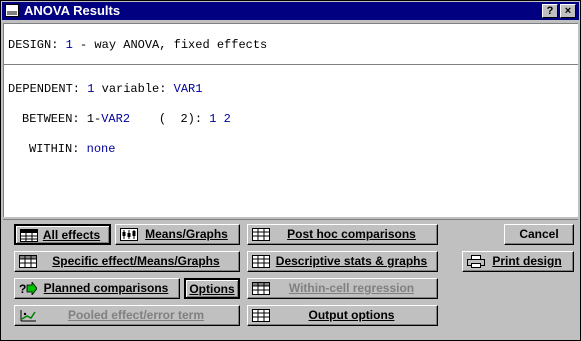 The width and height of the screenshot is (581, 341). Describe the element at coordinates (44, 89) in the screenshot. I see `dependent-label: DEPENDENT:` at that location.